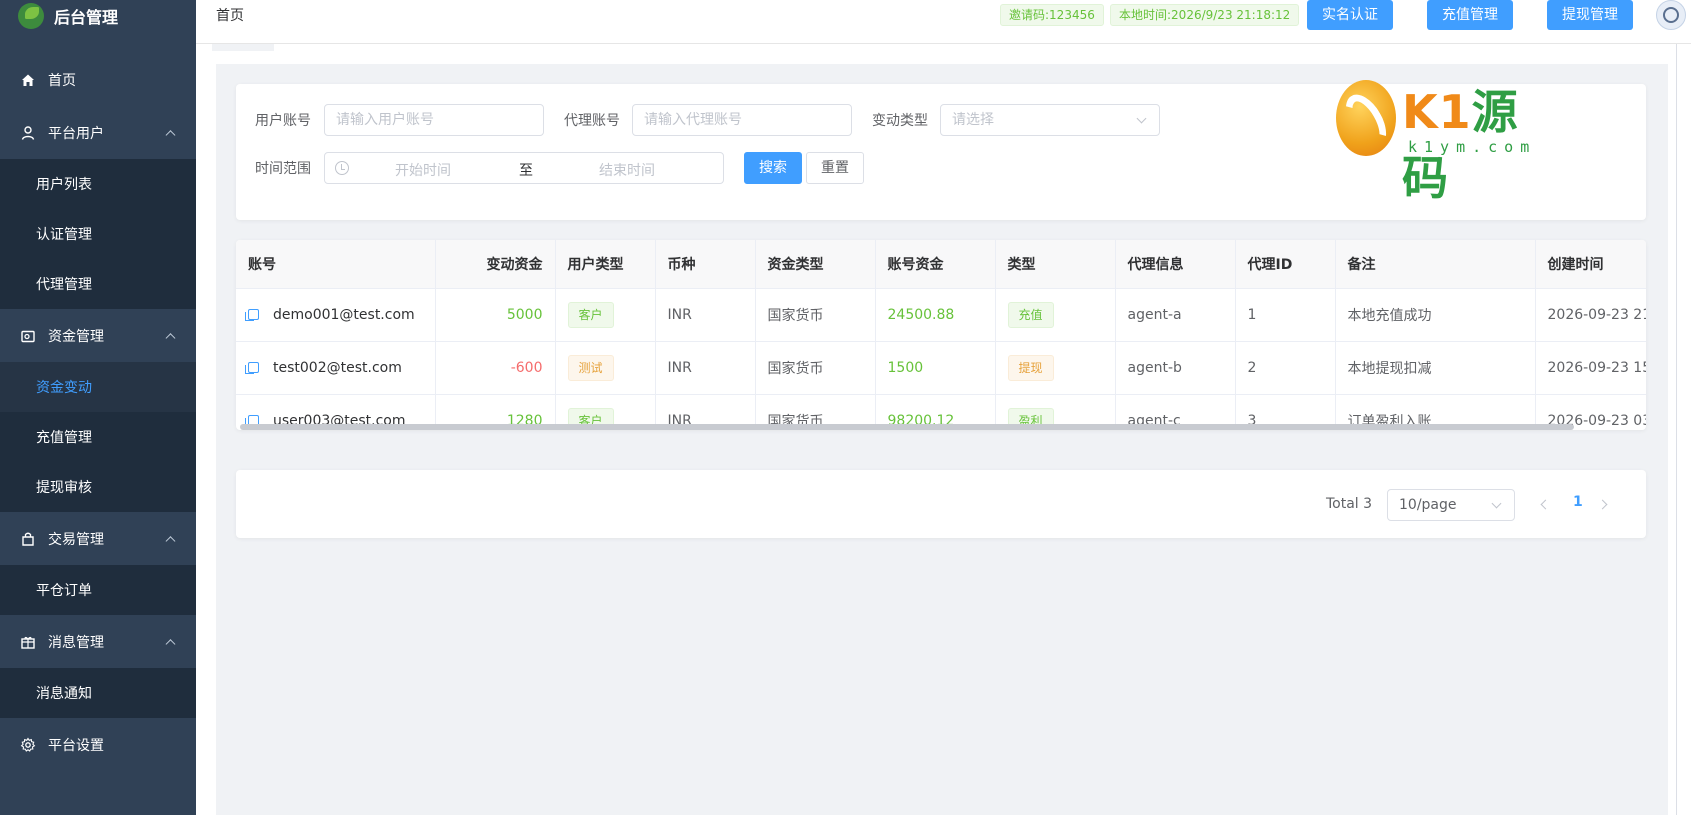 The width and height of the screenshot is (1691, 815). Describe the element at coordinates (98, 641) in the screenshot. I see `sidebar-item-messages: 消息管理` at that location.